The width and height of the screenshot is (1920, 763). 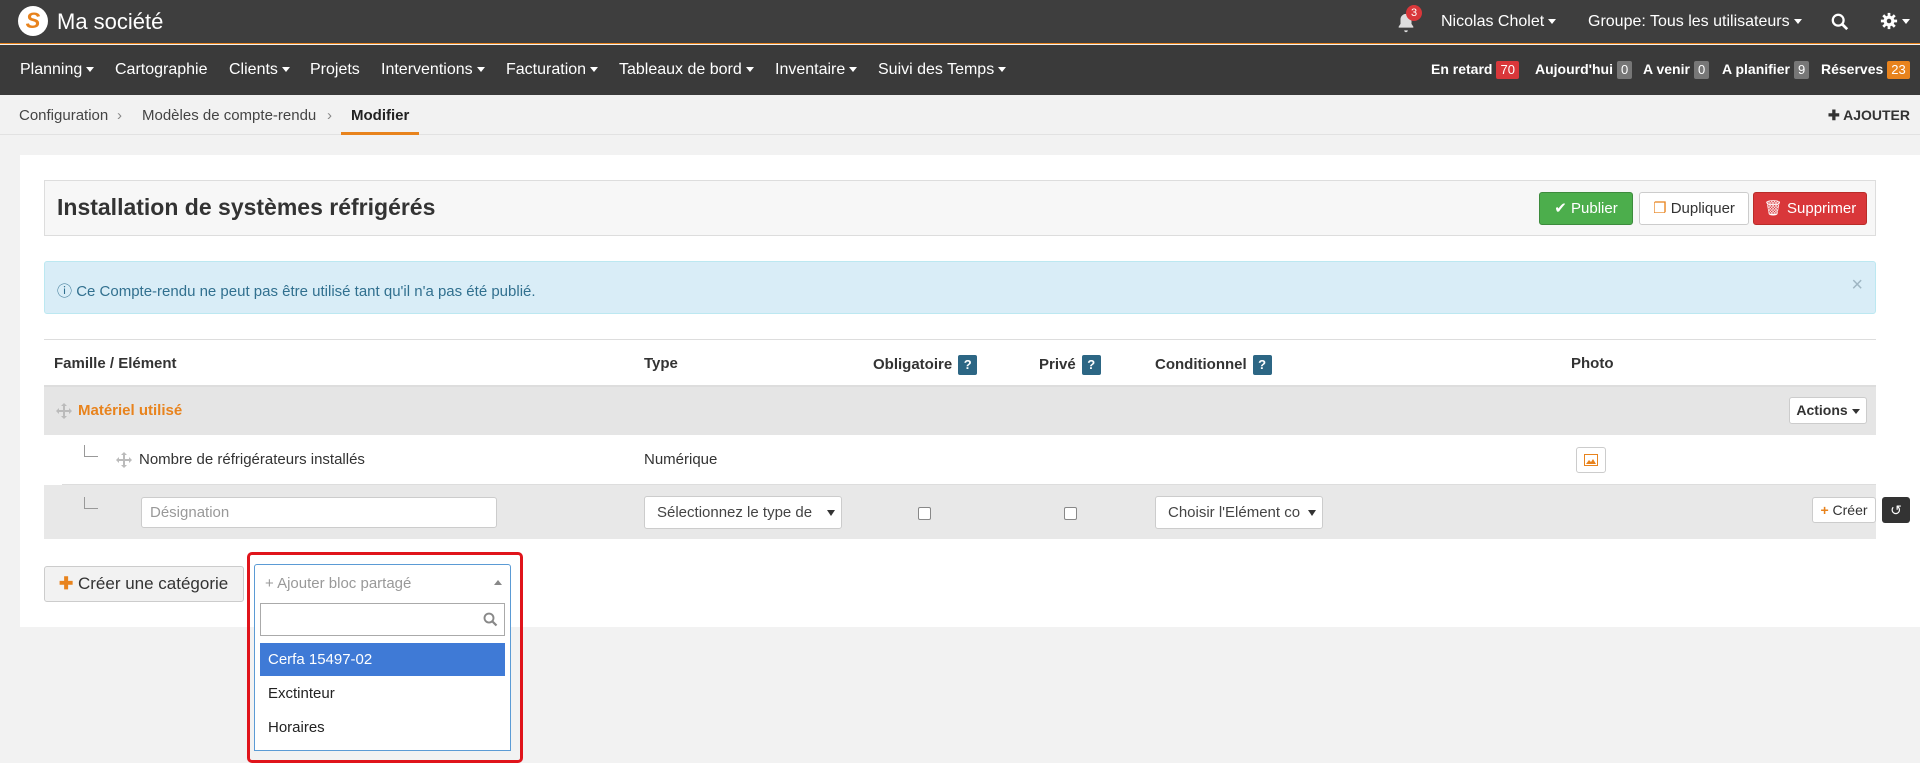 What do you see at coordinates (1701, 70) in the screenshot?
I see `stat-count: 0` at bounding box center [1701, 70].